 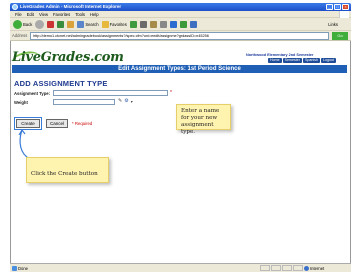 I want to click on address-label: Address, so click(x=20, y=35).